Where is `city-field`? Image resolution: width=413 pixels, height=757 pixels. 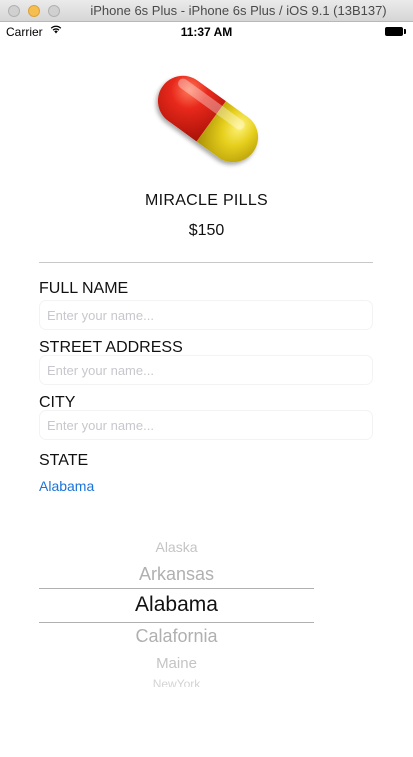
city-field is located at coordinates (206, 425).